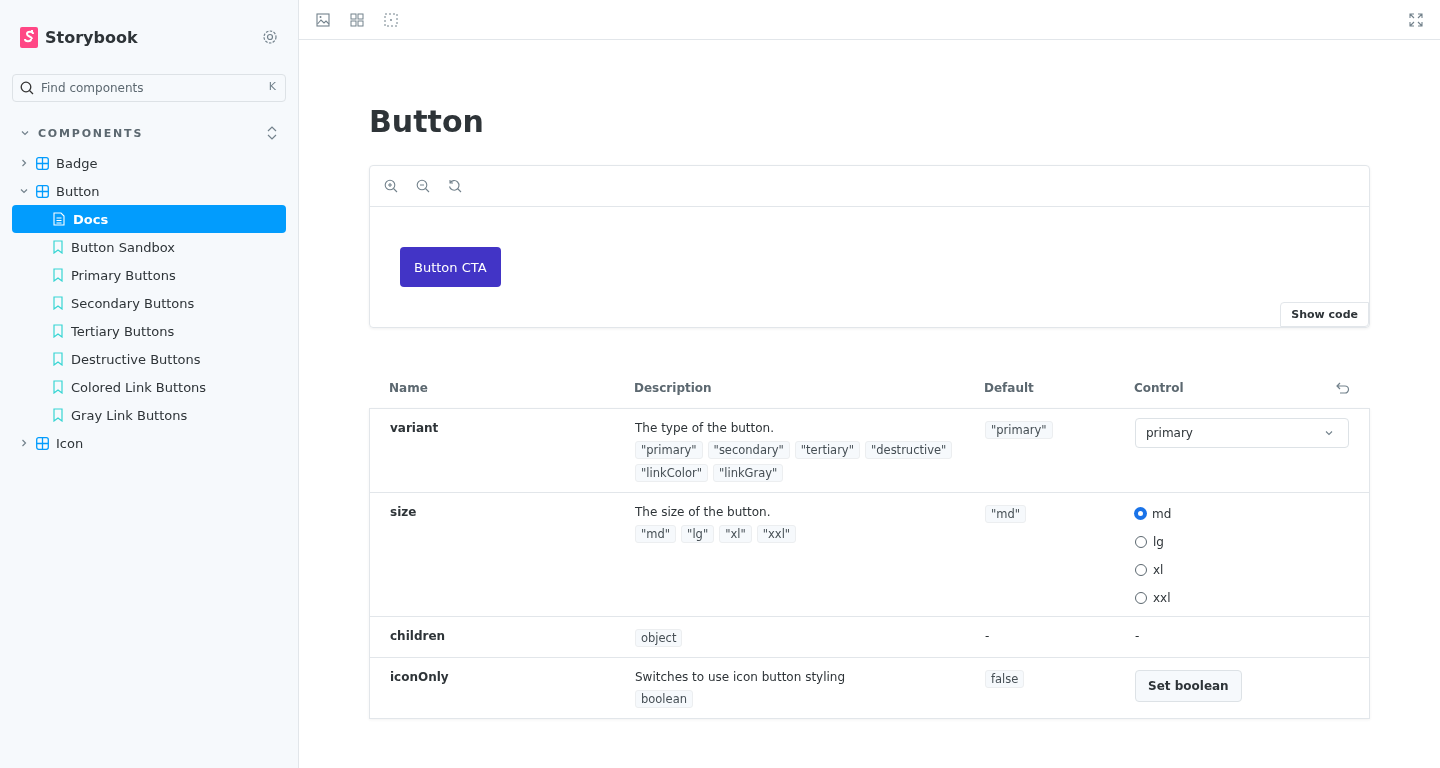  I want to click on radio-label: md, so click(1162, 513).